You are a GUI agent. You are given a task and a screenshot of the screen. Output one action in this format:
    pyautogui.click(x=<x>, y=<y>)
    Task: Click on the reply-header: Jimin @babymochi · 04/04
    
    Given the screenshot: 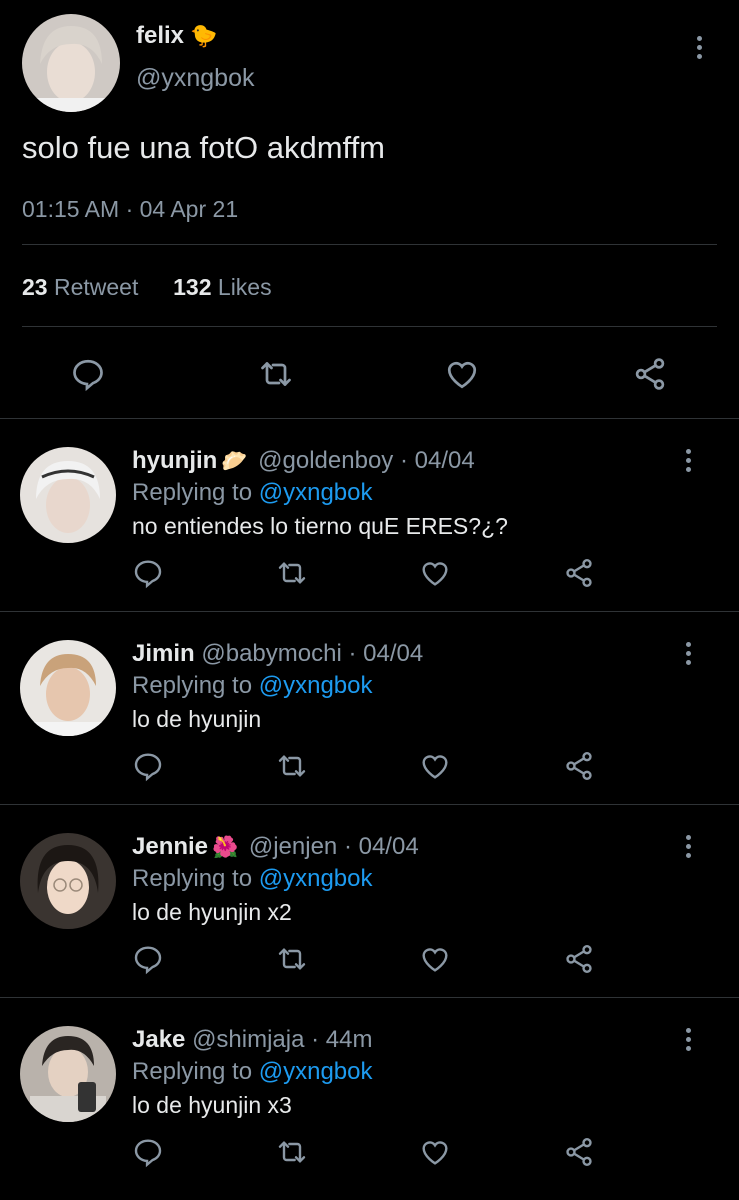 What is the action you would take?
    pyautogui.click(x=278, y=653)
    